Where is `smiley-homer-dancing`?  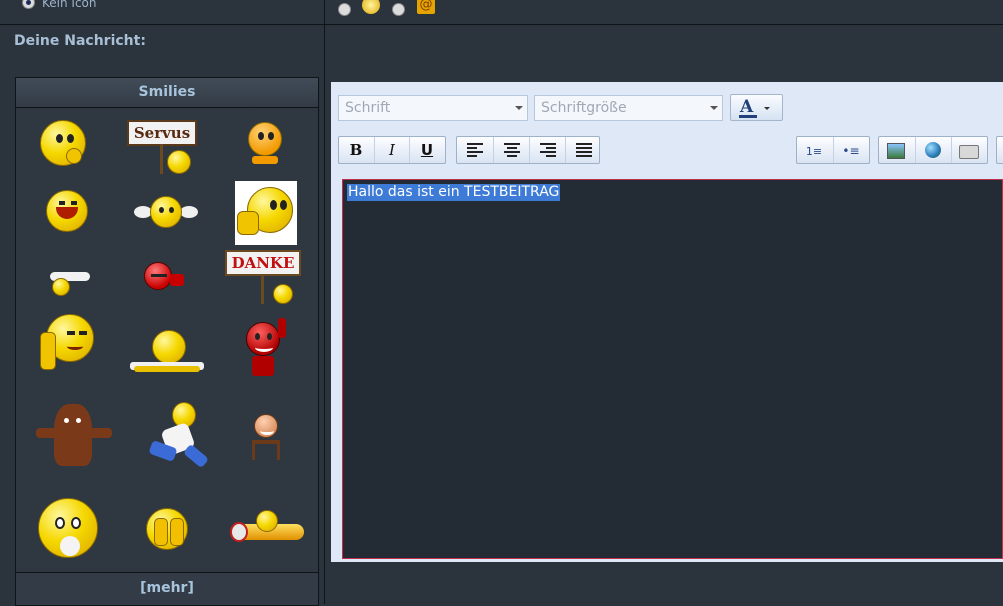 smiley-homer-dancing is located at coordinates (174, 440).